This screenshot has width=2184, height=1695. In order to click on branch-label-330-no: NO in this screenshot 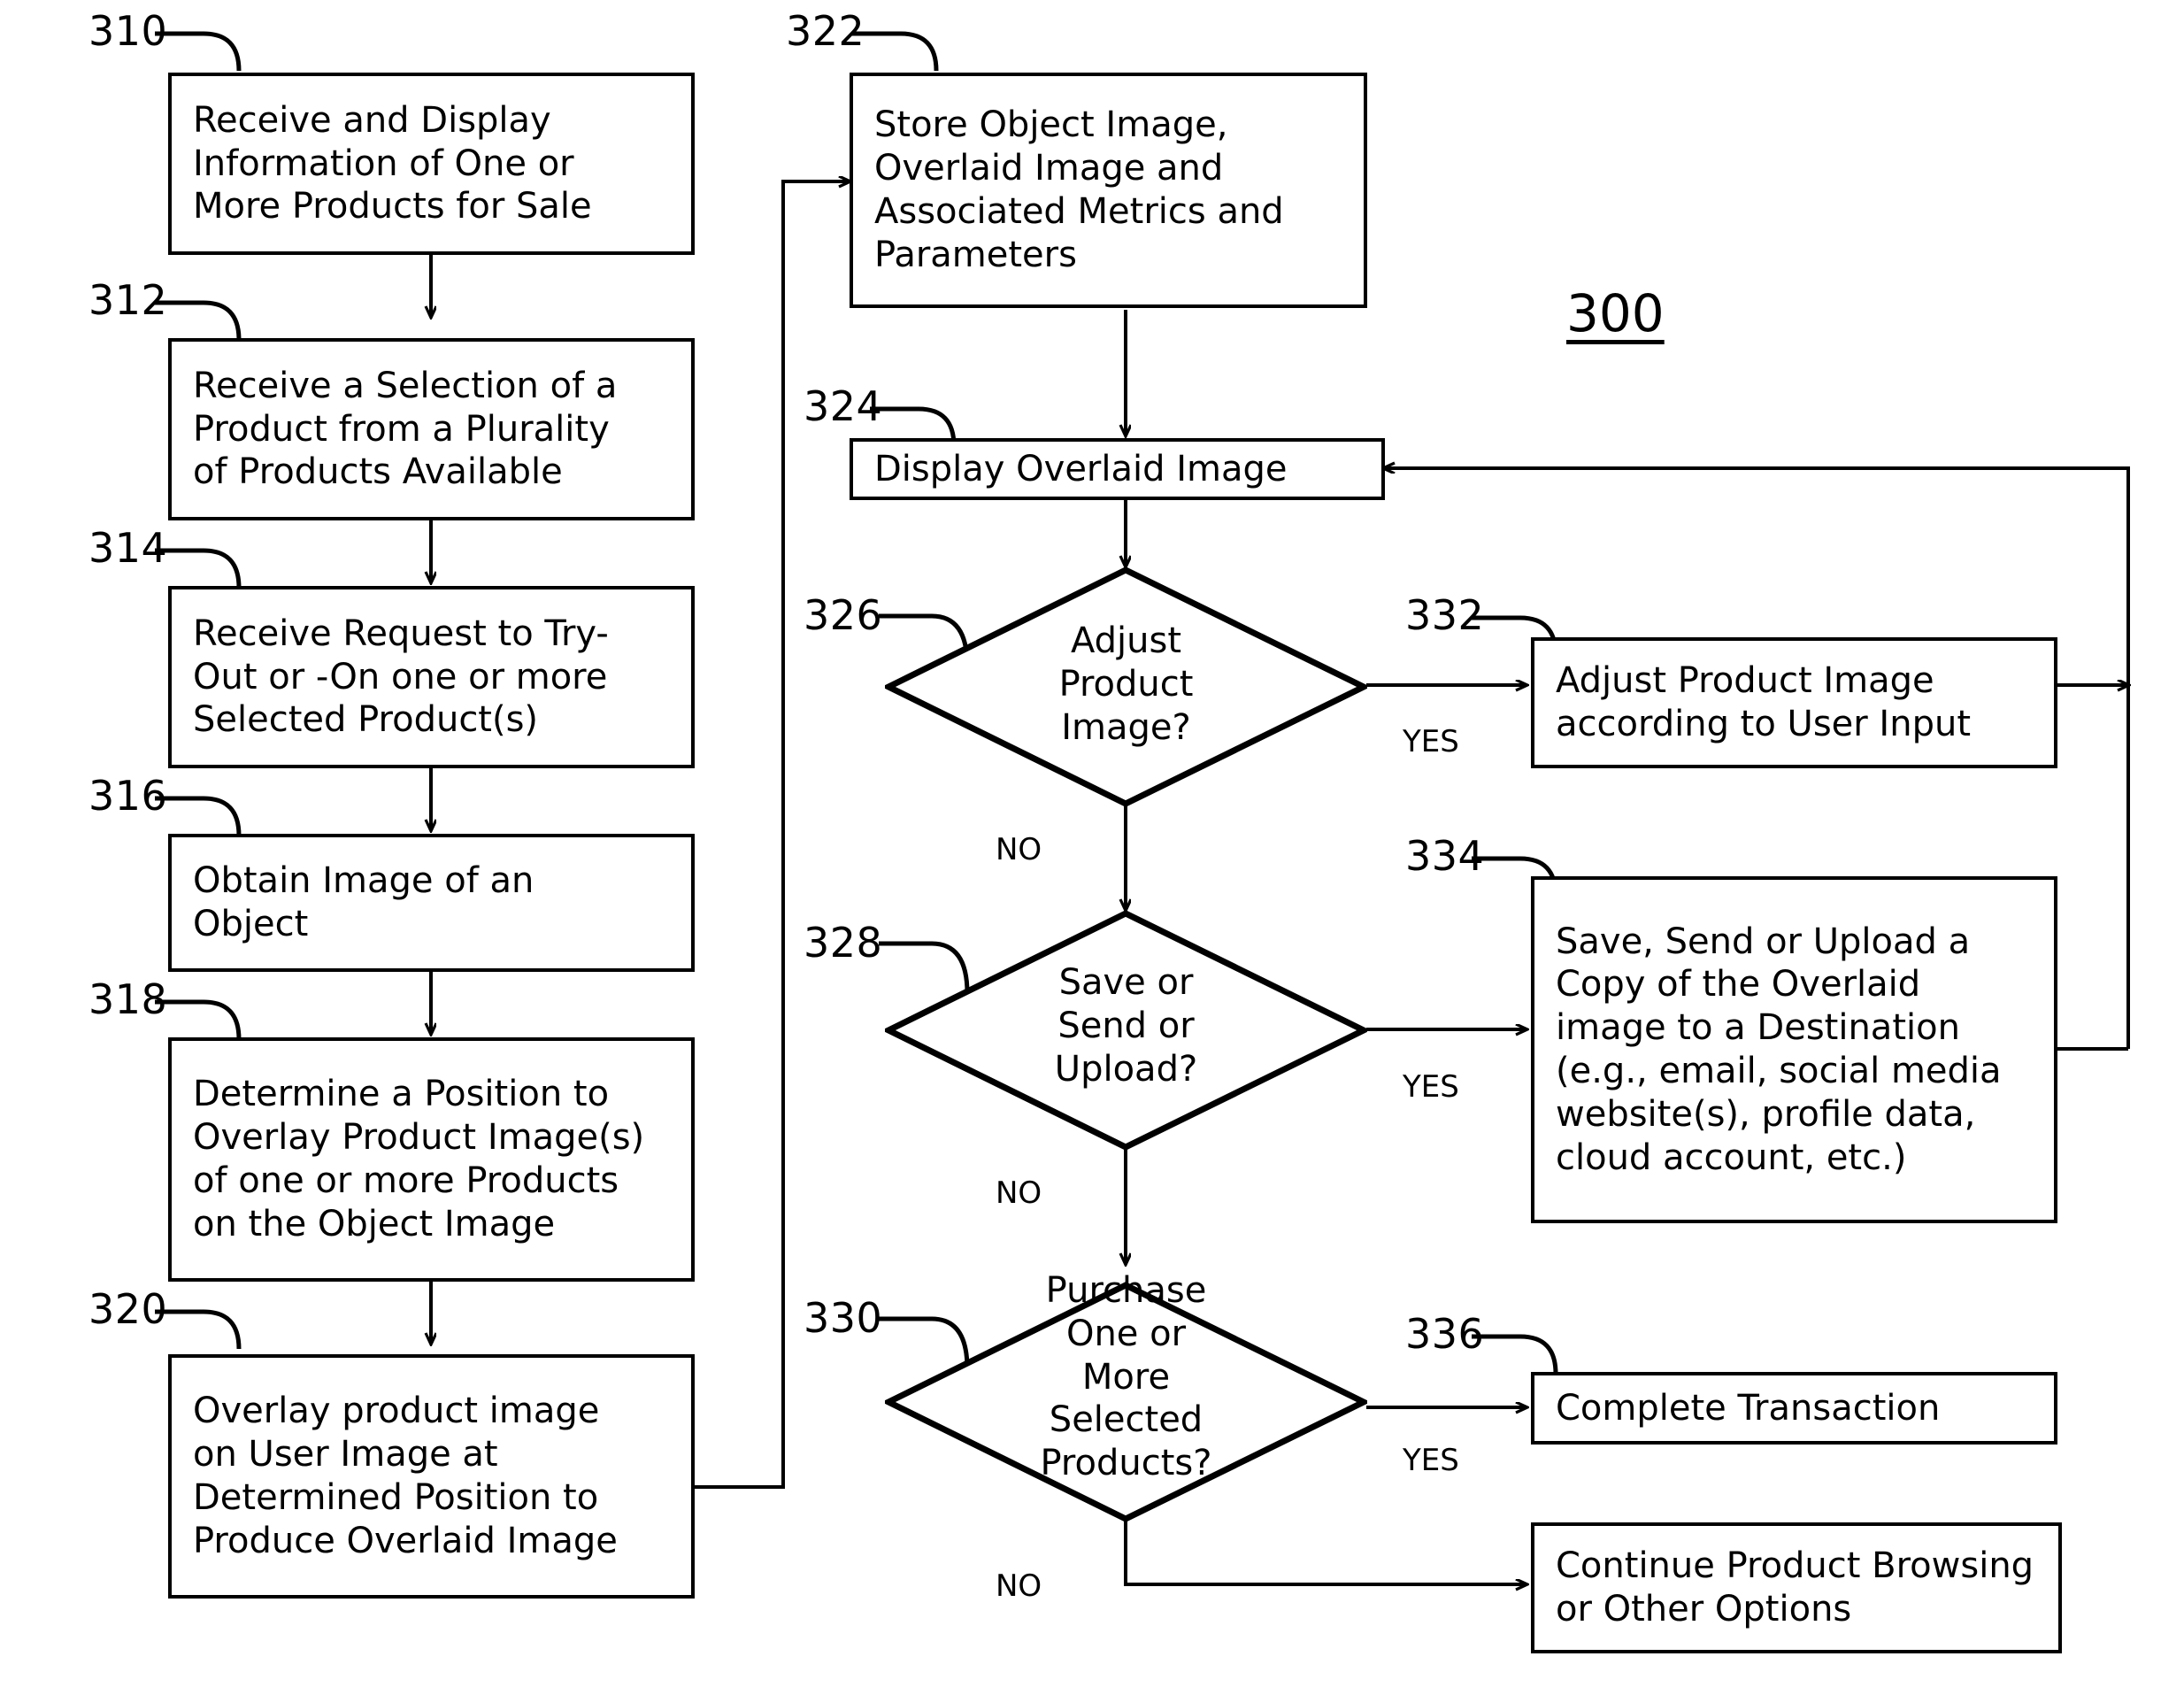, I will do `click(1019, 1586)`.